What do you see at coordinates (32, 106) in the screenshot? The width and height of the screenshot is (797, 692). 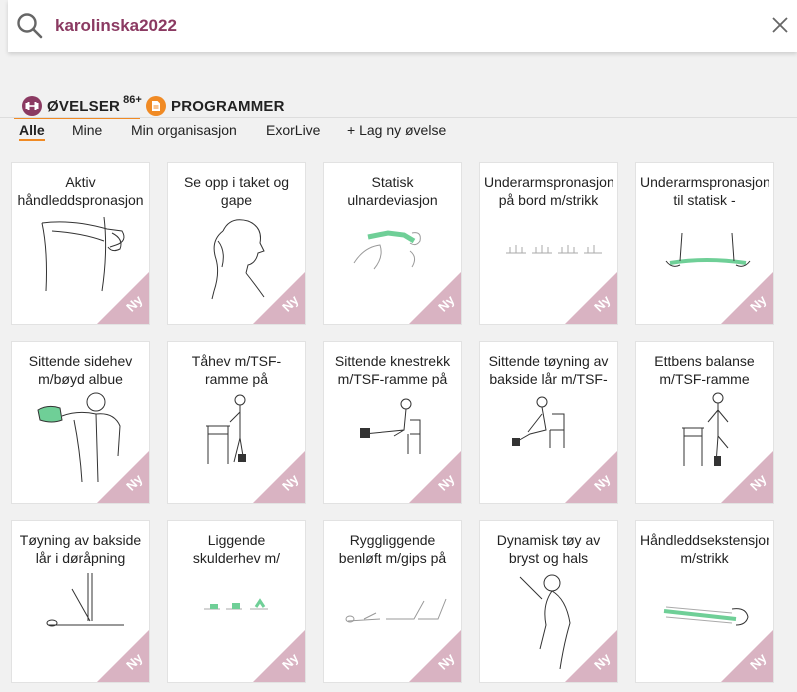 I see `dumbbell-icon` at bounding box center [32, 106].